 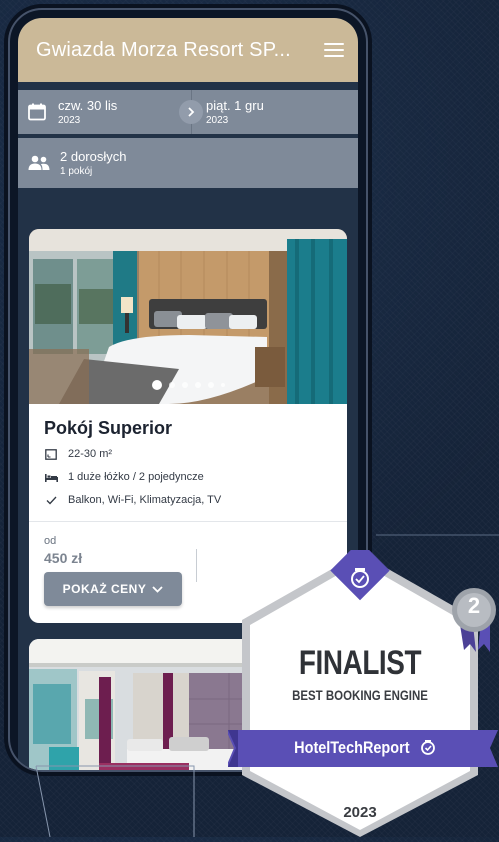 I want to click on feature-beds-text: 1 duże łóżko / 2 pojedyncze, so click(x=136, y=477).